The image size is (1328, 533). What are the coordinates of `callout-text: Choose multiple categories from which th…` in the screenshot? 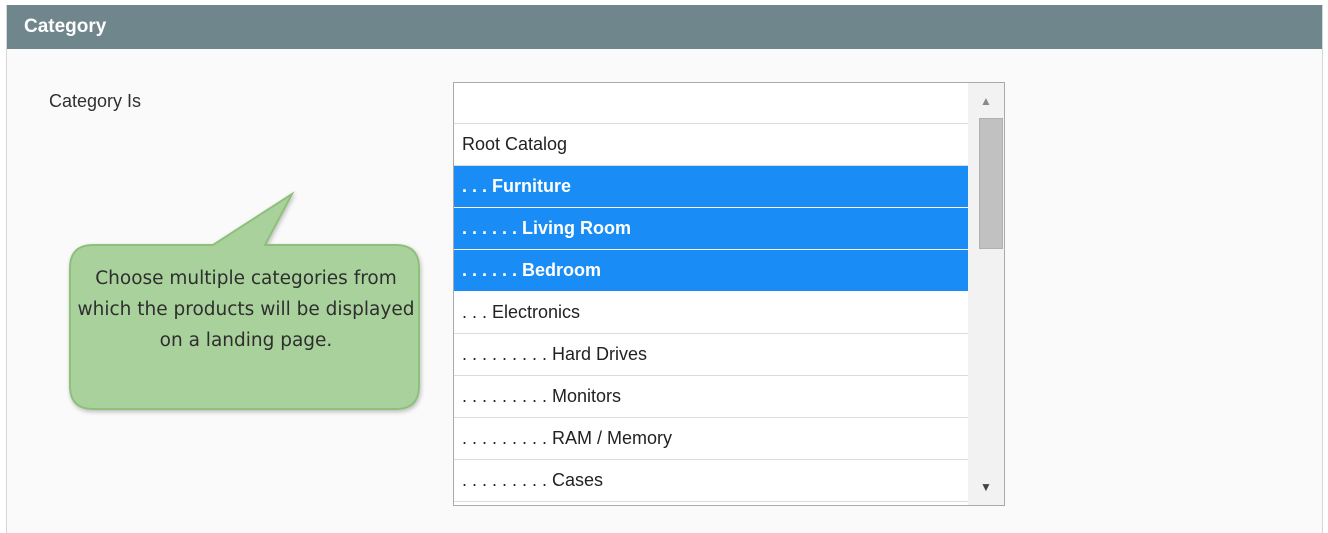 It's located at (246, 309).